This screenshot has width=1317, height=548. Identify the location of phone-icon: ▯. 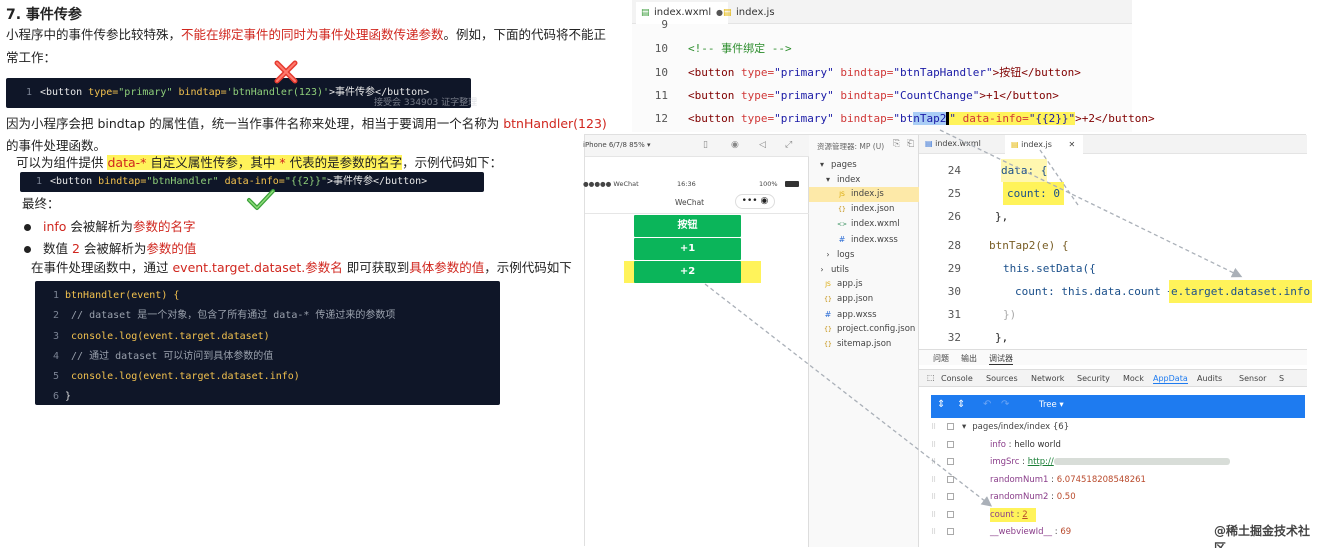
(705, 145).